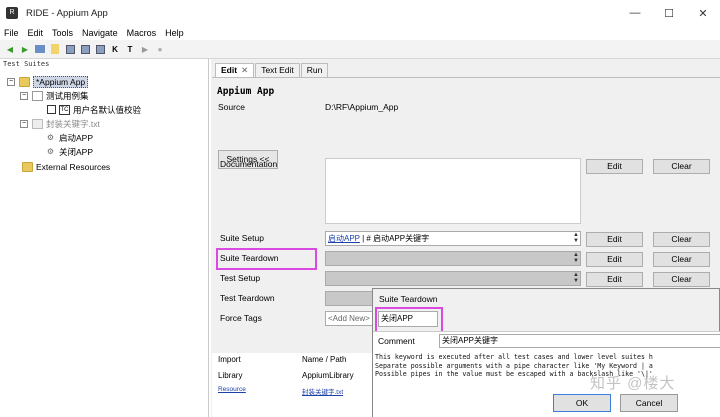 This screenshot has width=720, height=417. Describe the element at coordinates (614, 166) in the screenshot. I see `documentation-edit-button: Edit` at that location.